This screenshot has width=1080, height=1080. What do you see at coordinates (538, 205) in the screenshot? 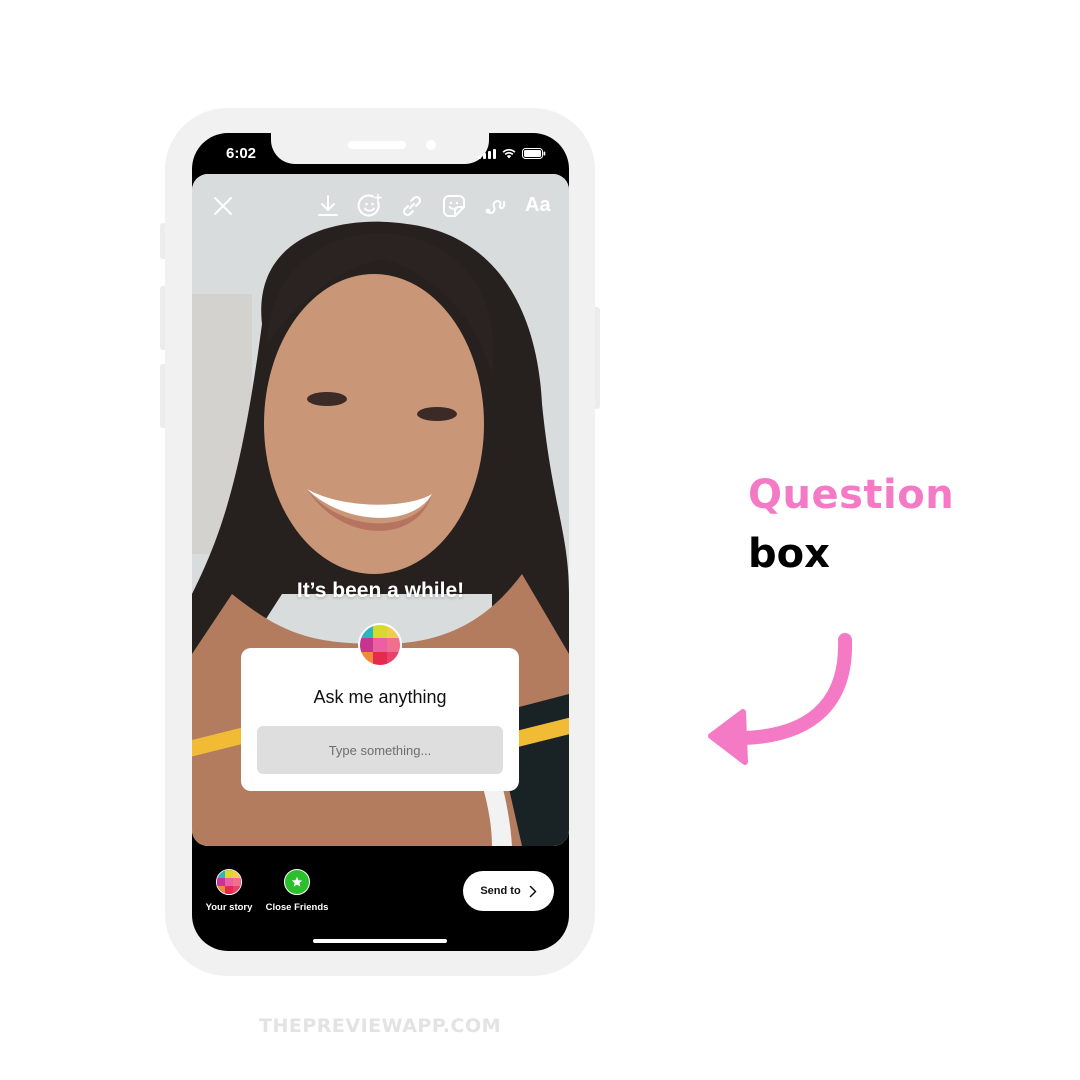
I see `text-tool: Aa` at bounding box center [538, 205].